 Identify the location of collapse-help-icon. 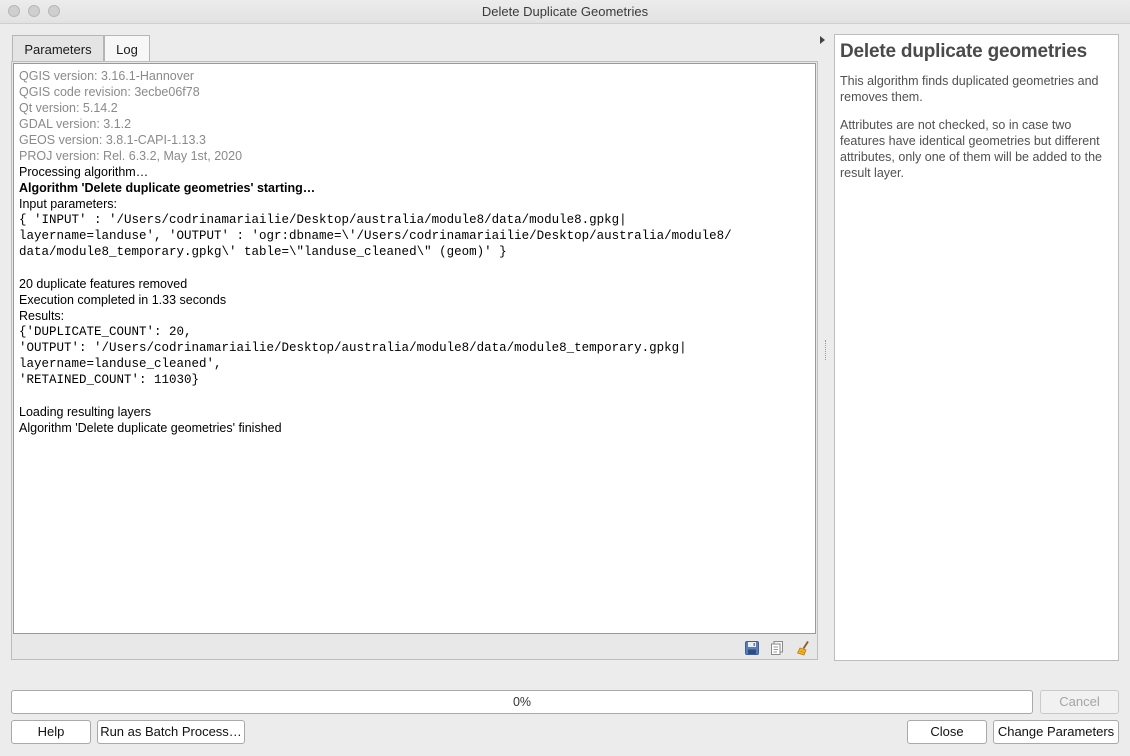
(822, 40).